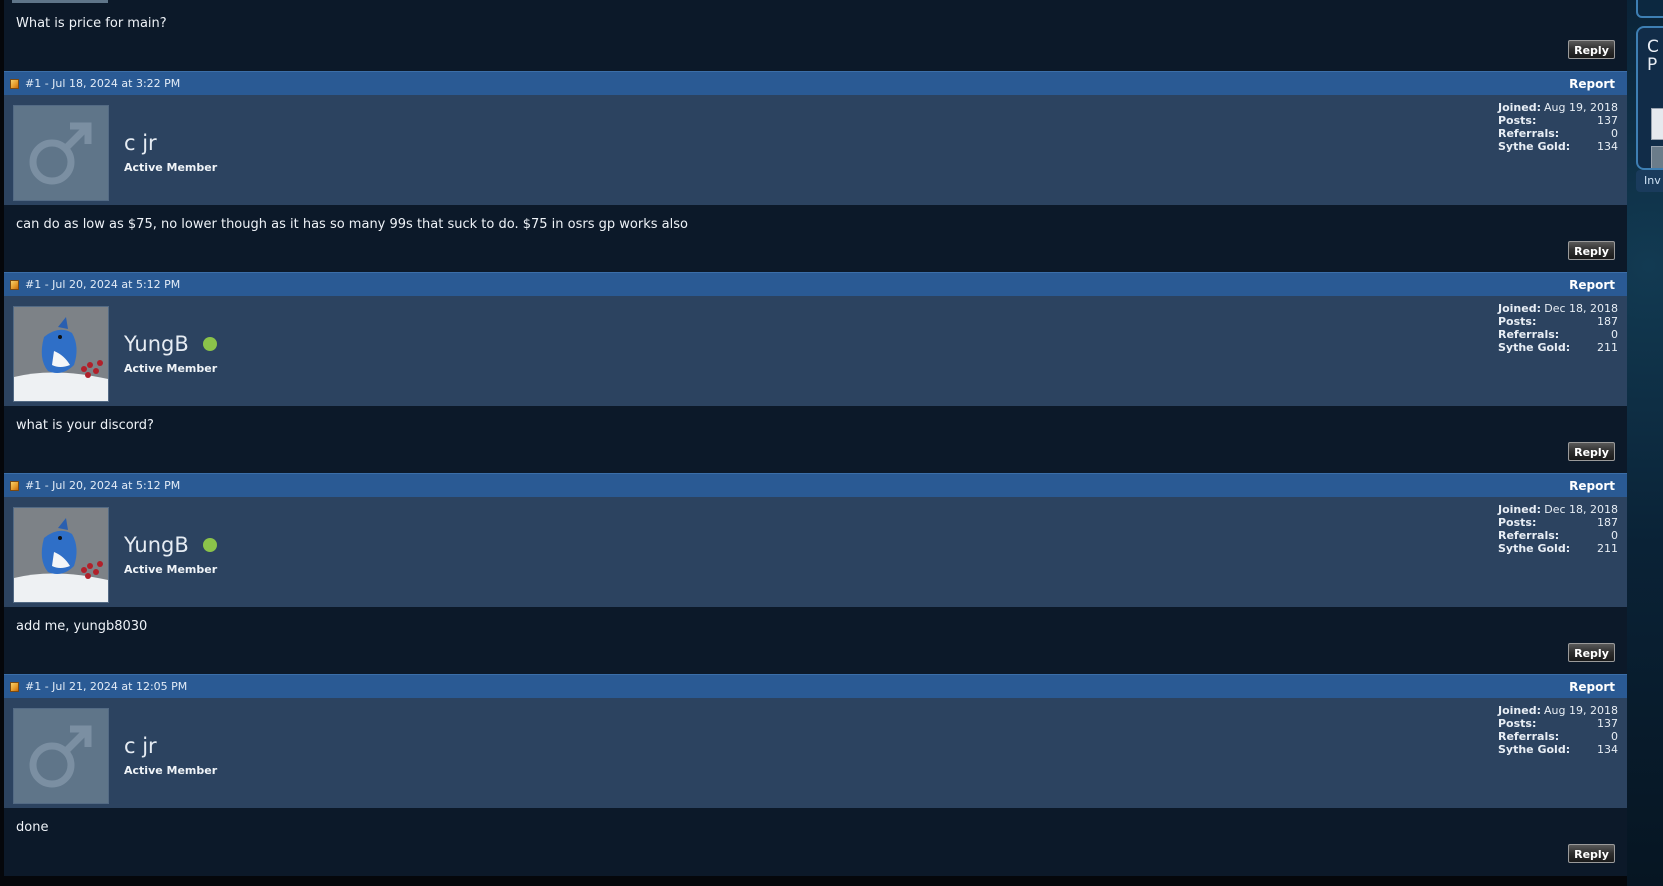 The height and width of the screenshot is (886, 1663). I want to click on post-header: #1 - Jul 21, 2024 at 12:05 PM Report, so click(815, 686).